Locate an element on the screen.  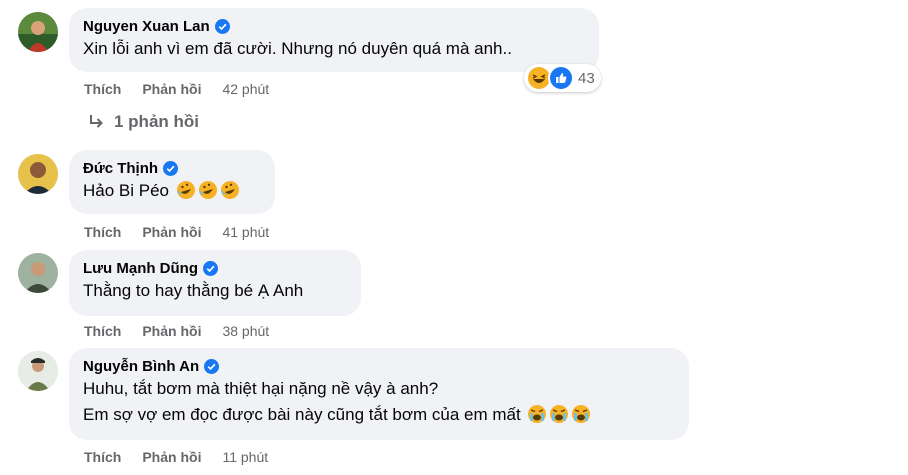
reply-arrow-icon is located at coordinates (96, 121).